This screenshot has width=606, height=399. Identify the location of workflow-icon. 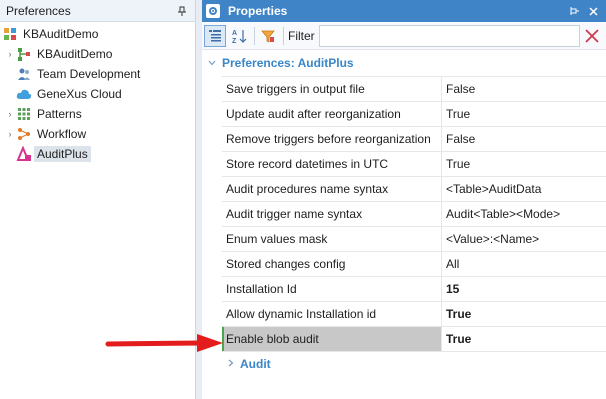
(24, 134).